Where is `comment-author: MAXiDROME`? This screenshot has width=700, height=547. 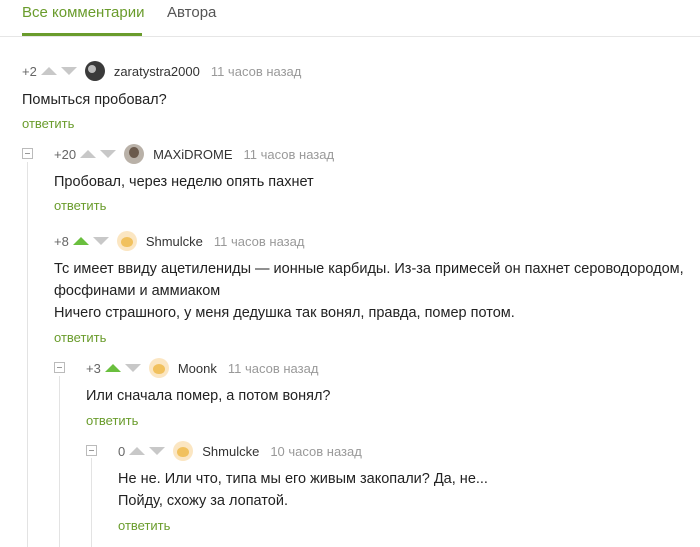 comment-author: MAXiDROME is located at coordinates (192, 154).